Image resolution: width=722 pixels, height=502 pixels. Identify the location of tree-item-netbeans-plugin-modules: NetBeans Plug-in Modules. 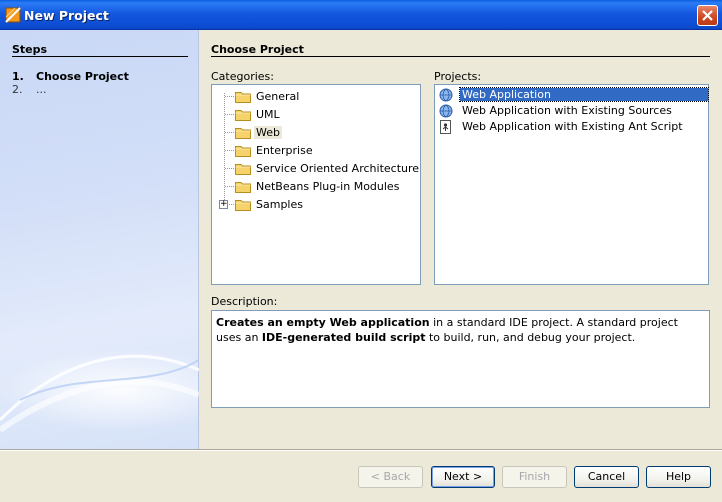
(312, 186).